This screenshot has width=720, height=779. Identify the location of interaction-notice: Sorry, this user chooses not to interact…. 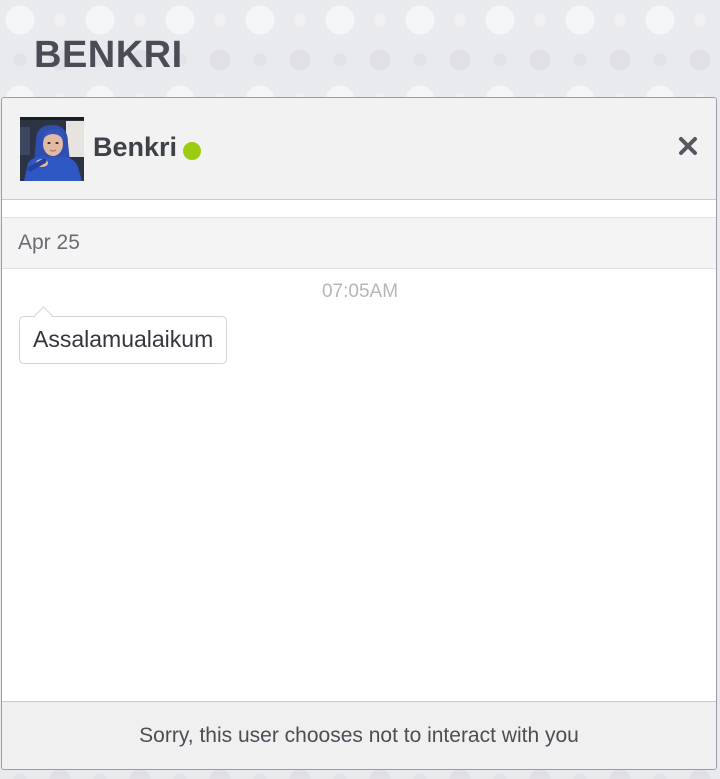
(359, 735).